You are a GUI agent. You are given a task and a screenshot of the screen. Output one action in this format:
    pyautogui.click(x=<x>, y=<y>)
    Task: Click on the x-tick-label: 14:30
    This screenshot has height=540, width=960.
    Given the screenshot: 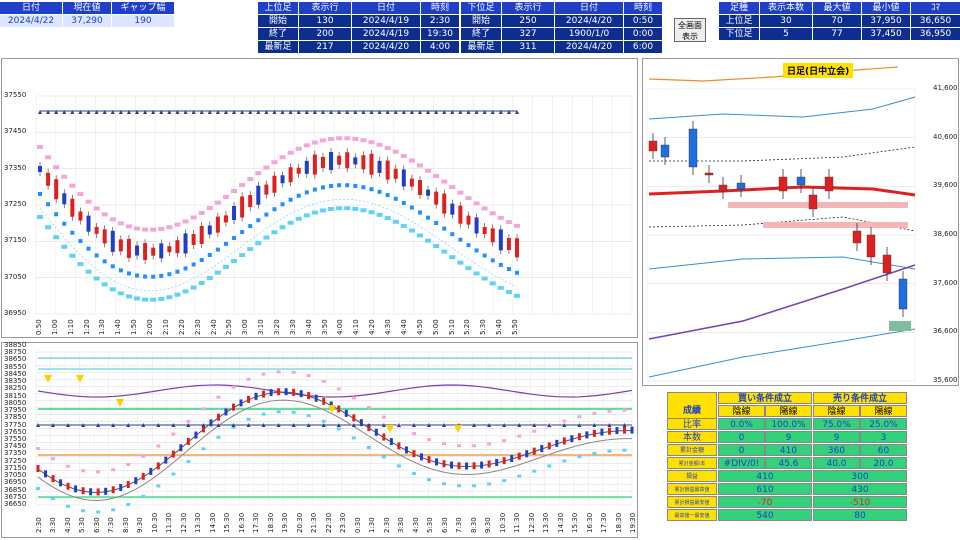 What is the action you would take?
    pyautogui.click(x=560, y=522)
    